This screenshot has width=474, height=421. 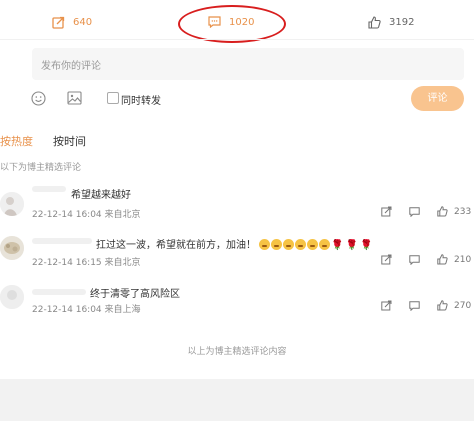 I want to click on smiley-icon, so click(x=38, y=98).